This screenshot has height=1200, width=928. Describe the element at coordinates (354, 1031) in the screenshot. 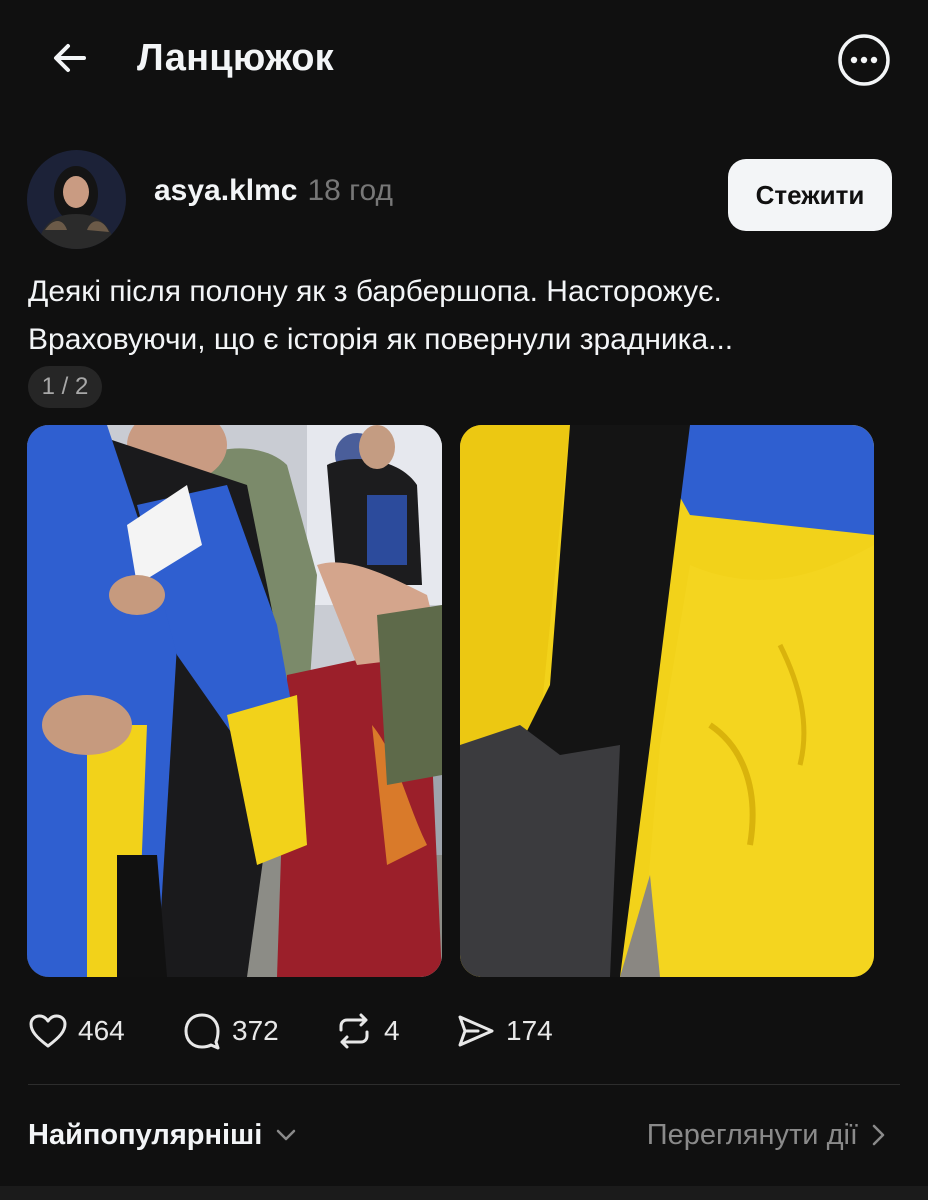

I see `repost-icon` at that location.